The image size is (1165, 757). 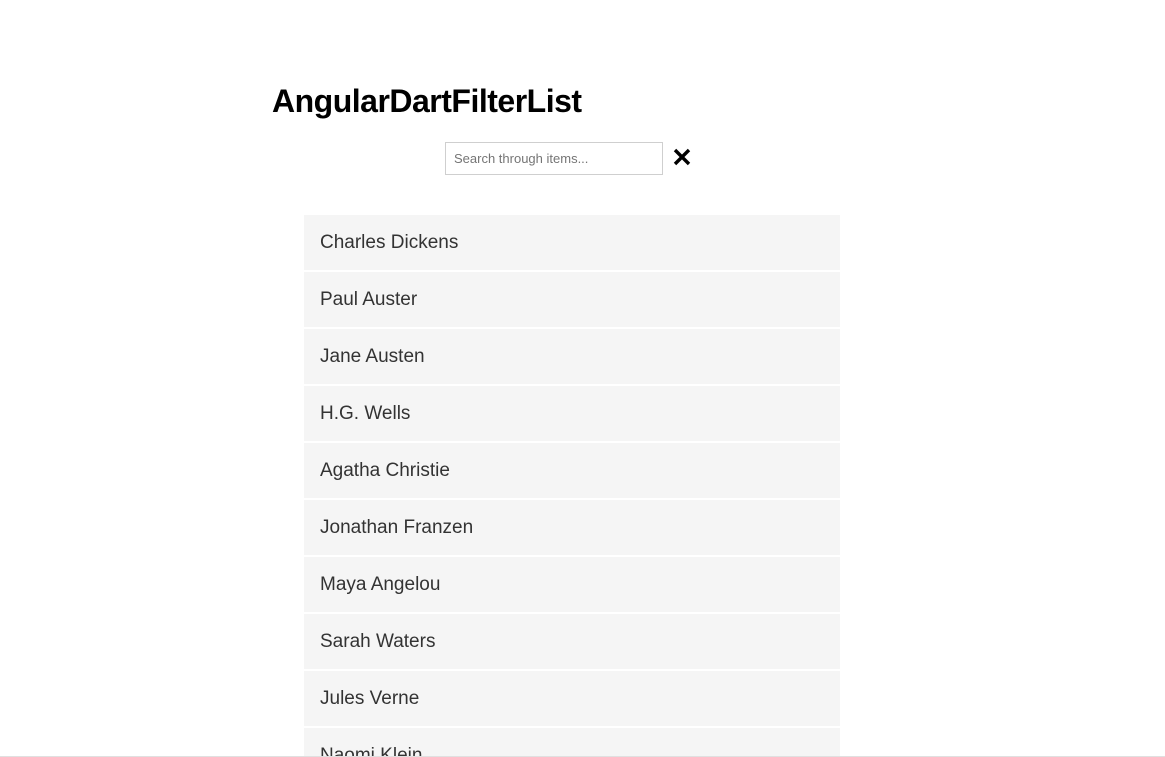 What do you see at coordinates (572, 527) in the screenshot?
I see `list-item: Jonathan Franzen` at bounding box center [572, 527].